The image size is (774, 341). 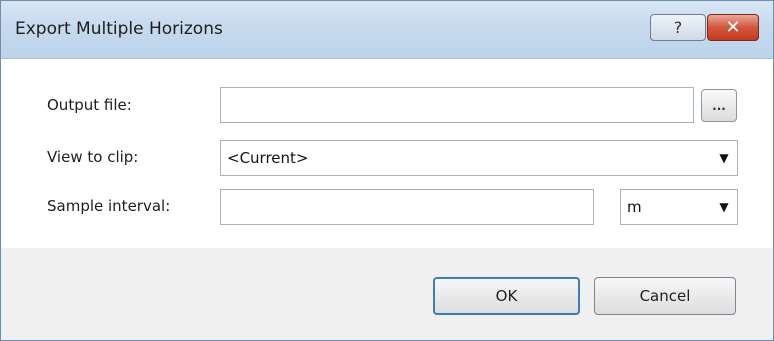 What do you see at coordinates (679, 207) in the screenshot?
I see `unit-select: m ▼` at bounding box center [679, 207].